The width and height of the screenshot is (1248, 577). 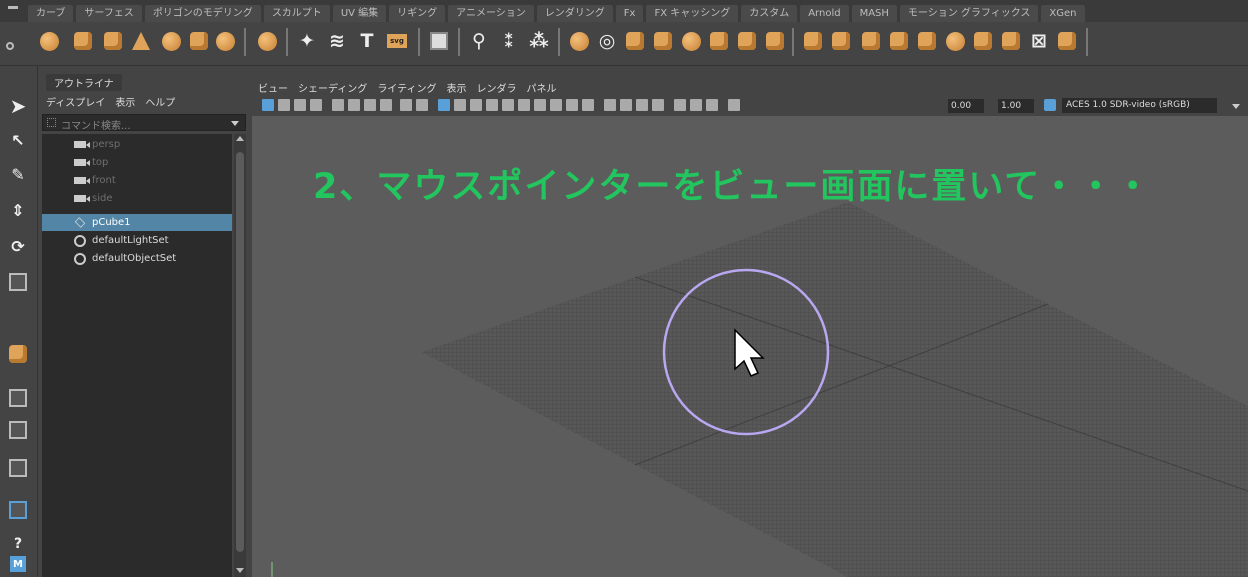 I want to click on image-plane-icon, so click(x=316, y=105).